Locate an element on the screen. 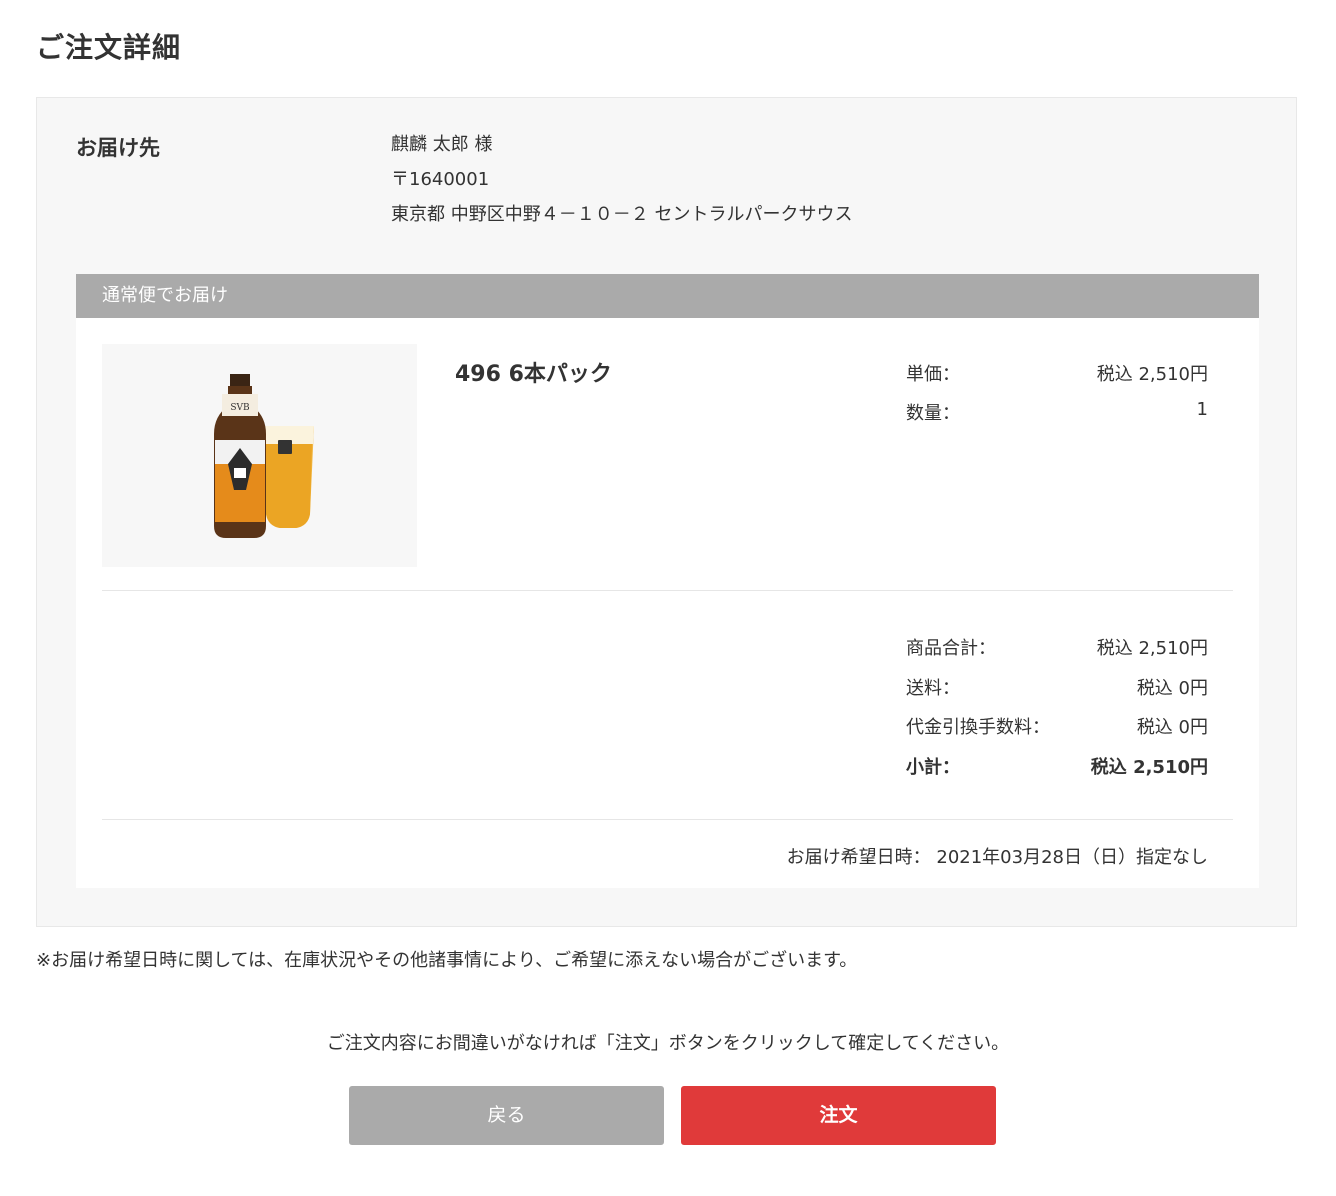  items-total-row: 商品合計： 税込 2,510円 is located at coordinates (1057, 647).